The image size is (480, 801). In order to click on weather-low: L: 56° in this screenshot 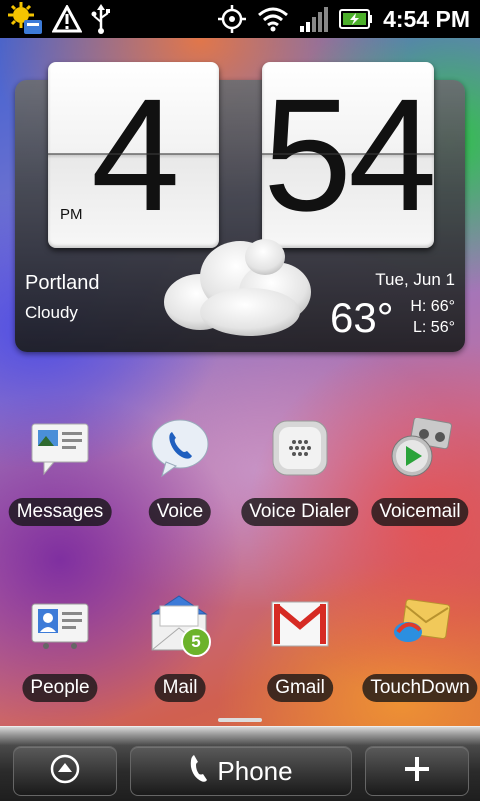, I will do `click(434, 327)`.